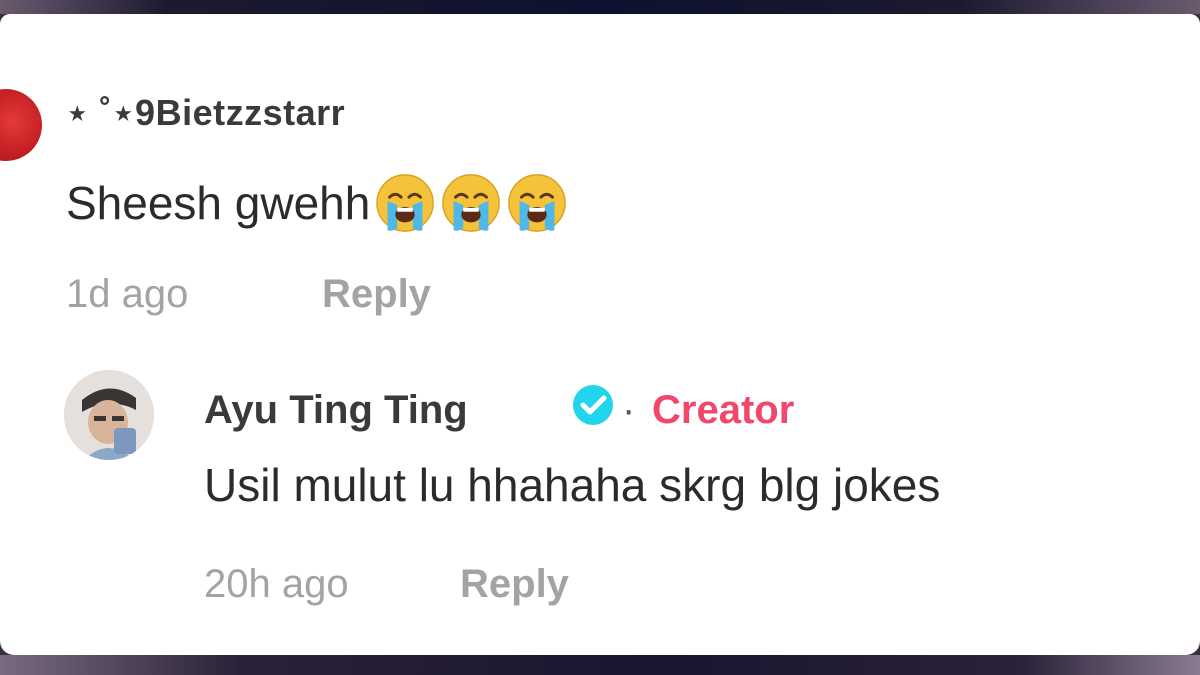 The height and width of the screenshot is (675, 1200). Describe the element at coordinates (205, 113) in the screenshot. I see `comment-username: ⋆ ˚⋆9Bietzzstarr` at that location.